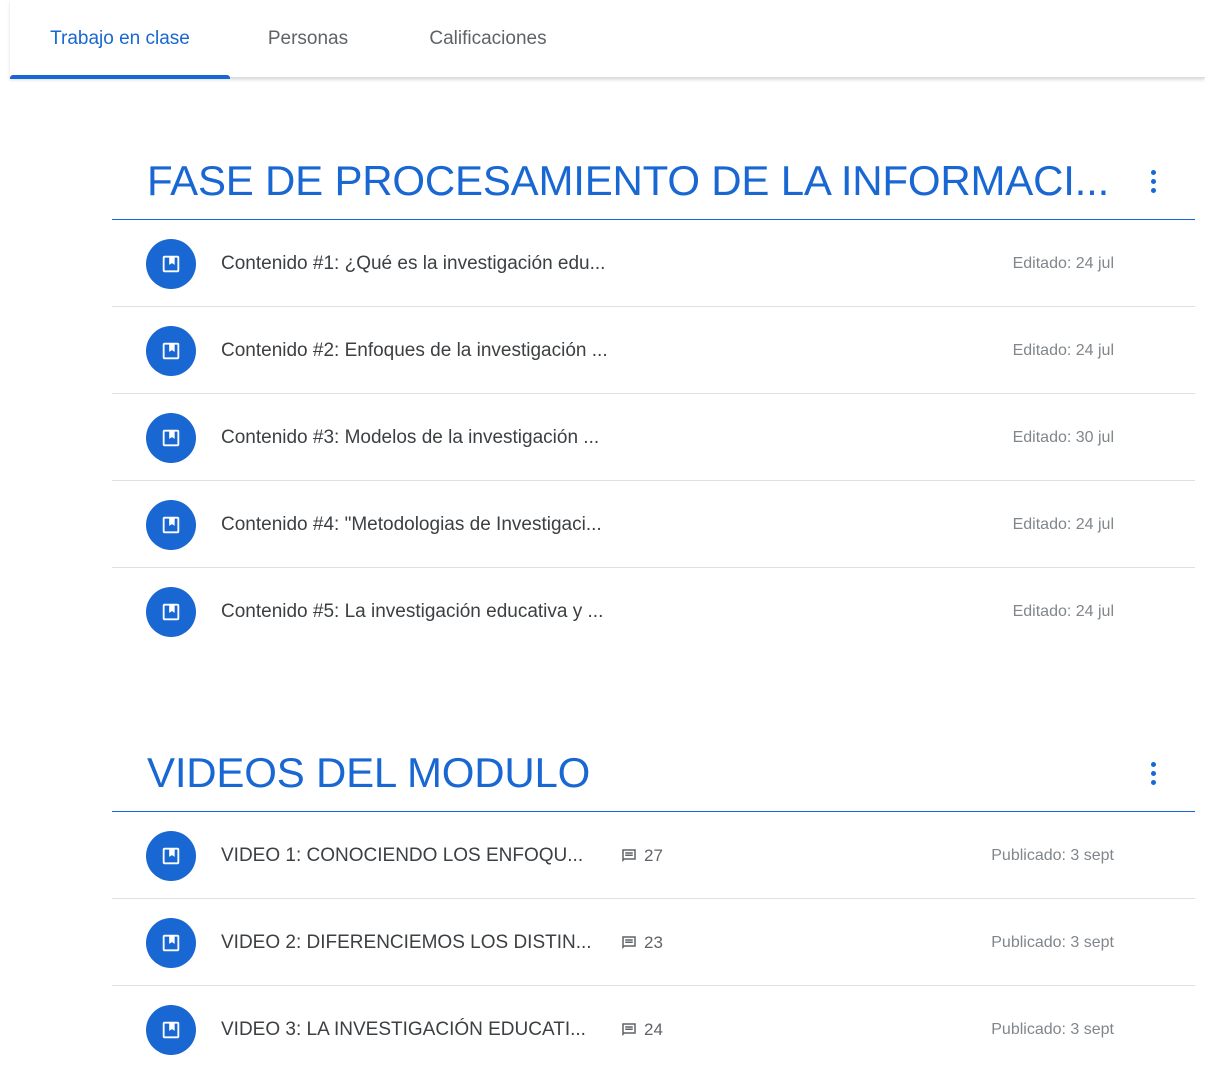 This screenshot has width=1205, height=1076. What do you see at coordinates (641, 942) in the screenshot?
I see `comment-count: 23` at bounding box center [641, 942].